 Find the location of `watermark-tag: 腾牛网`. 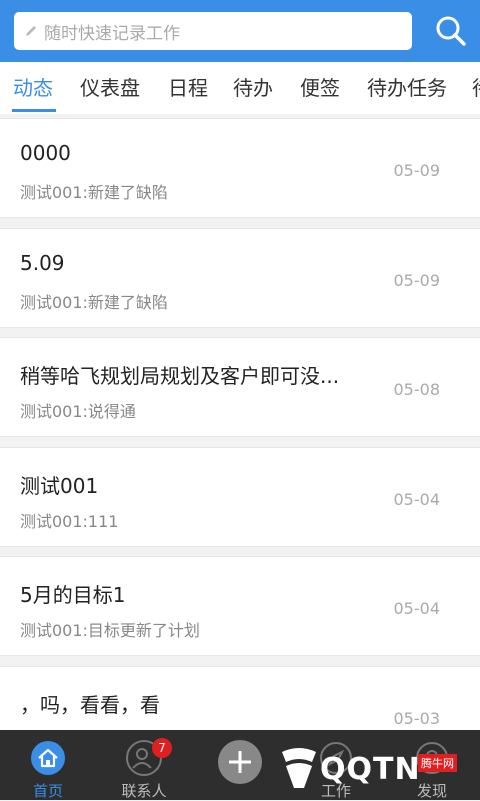

watermark-tag: 腾牛网 is located at coordinates (437, 763).